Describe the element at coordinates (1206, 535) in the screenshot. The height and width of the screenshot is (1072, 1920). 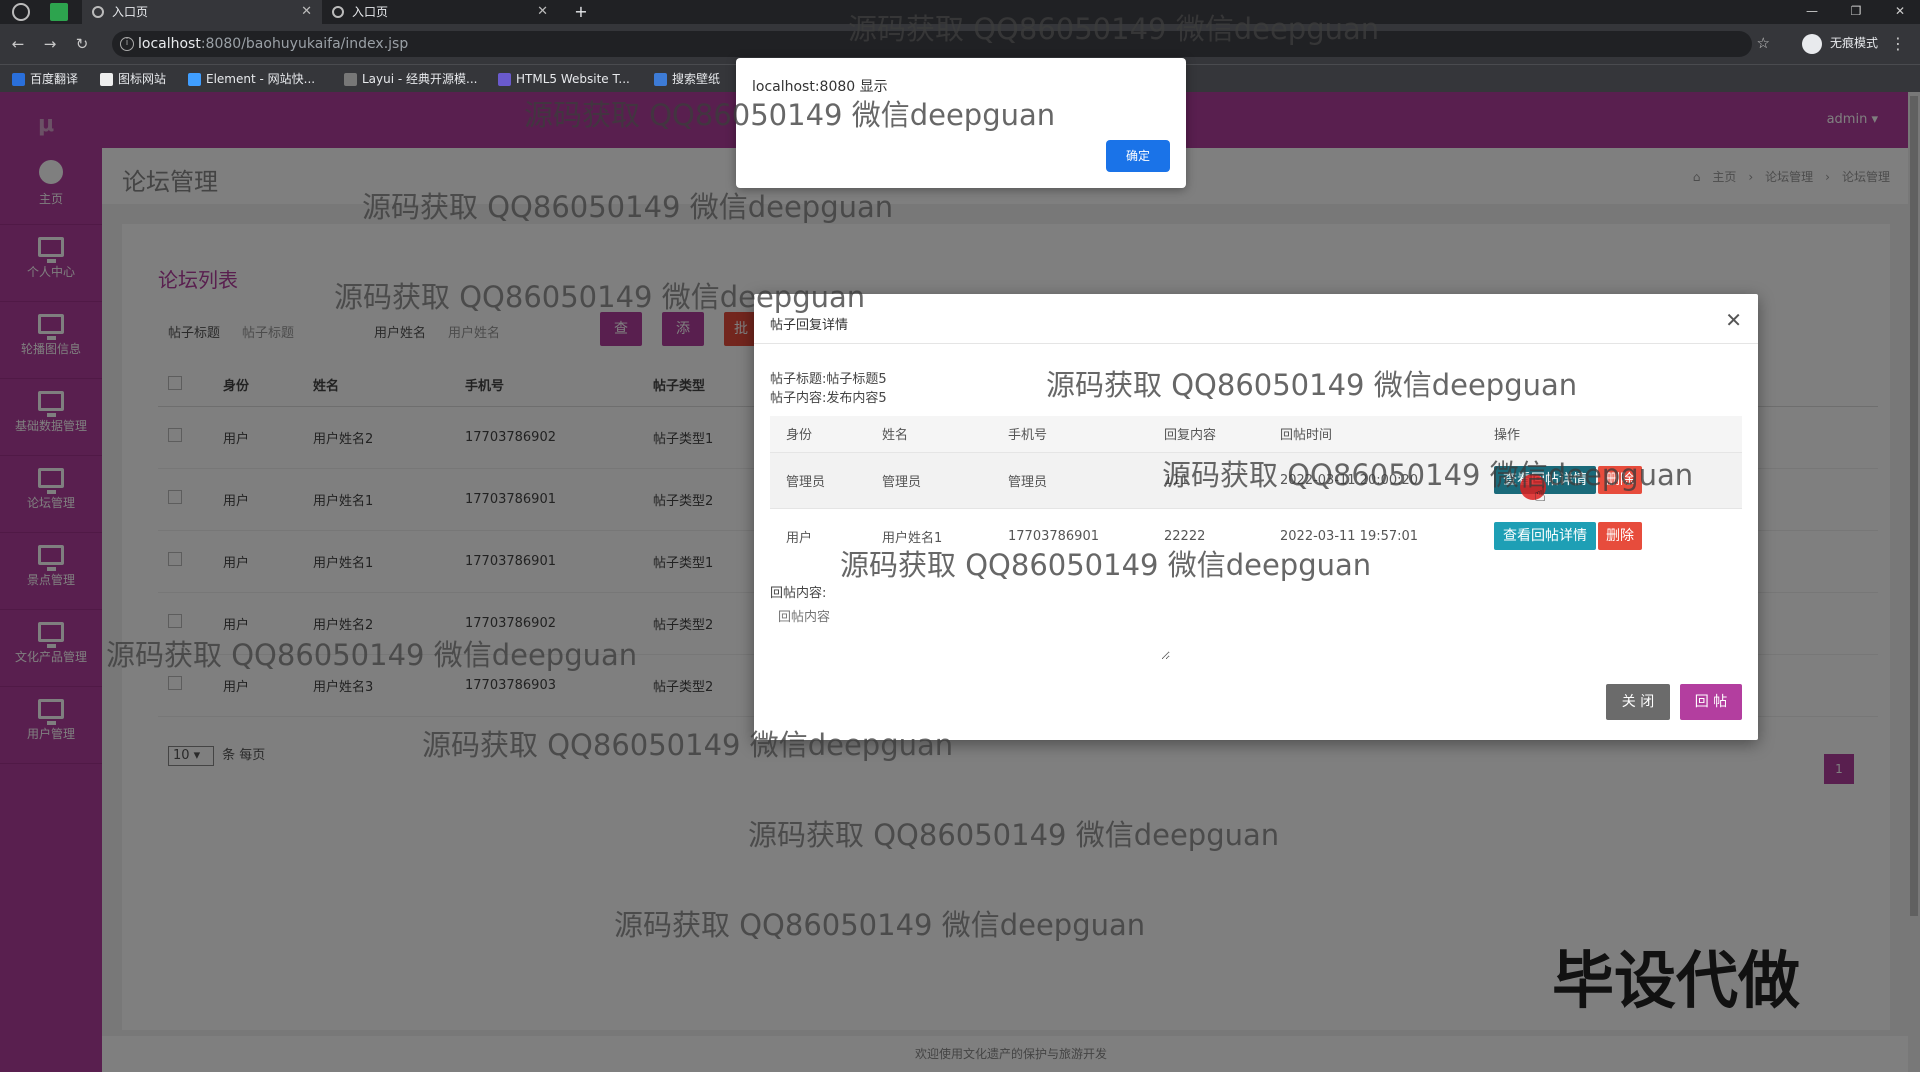
I see `cell-content: 22222` at that location.